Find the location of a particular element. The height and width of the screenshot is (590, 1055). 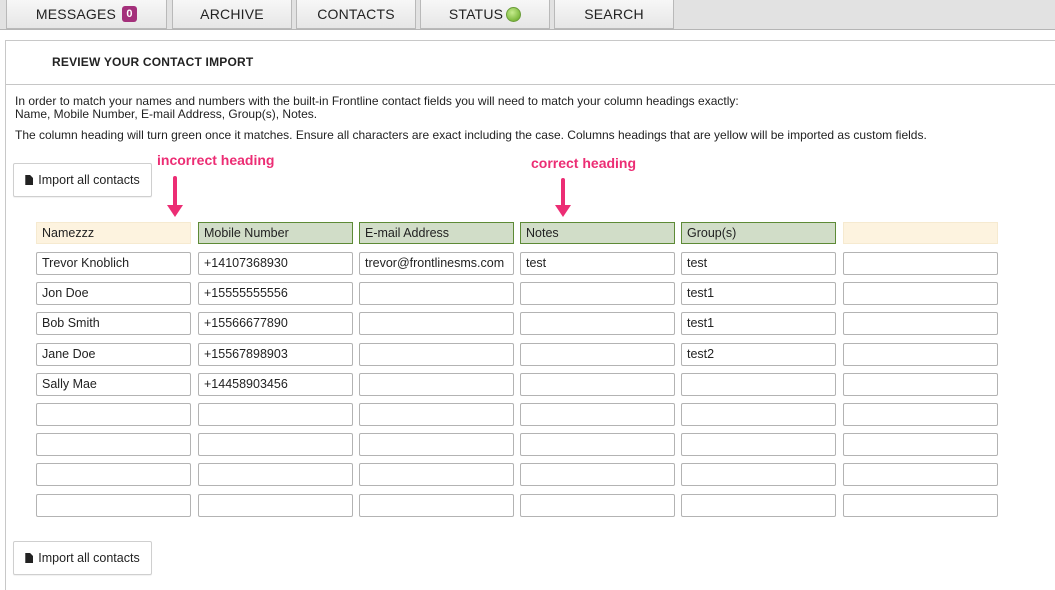

tab-archive: ARCHIVE is located at coordinates (232, 14).